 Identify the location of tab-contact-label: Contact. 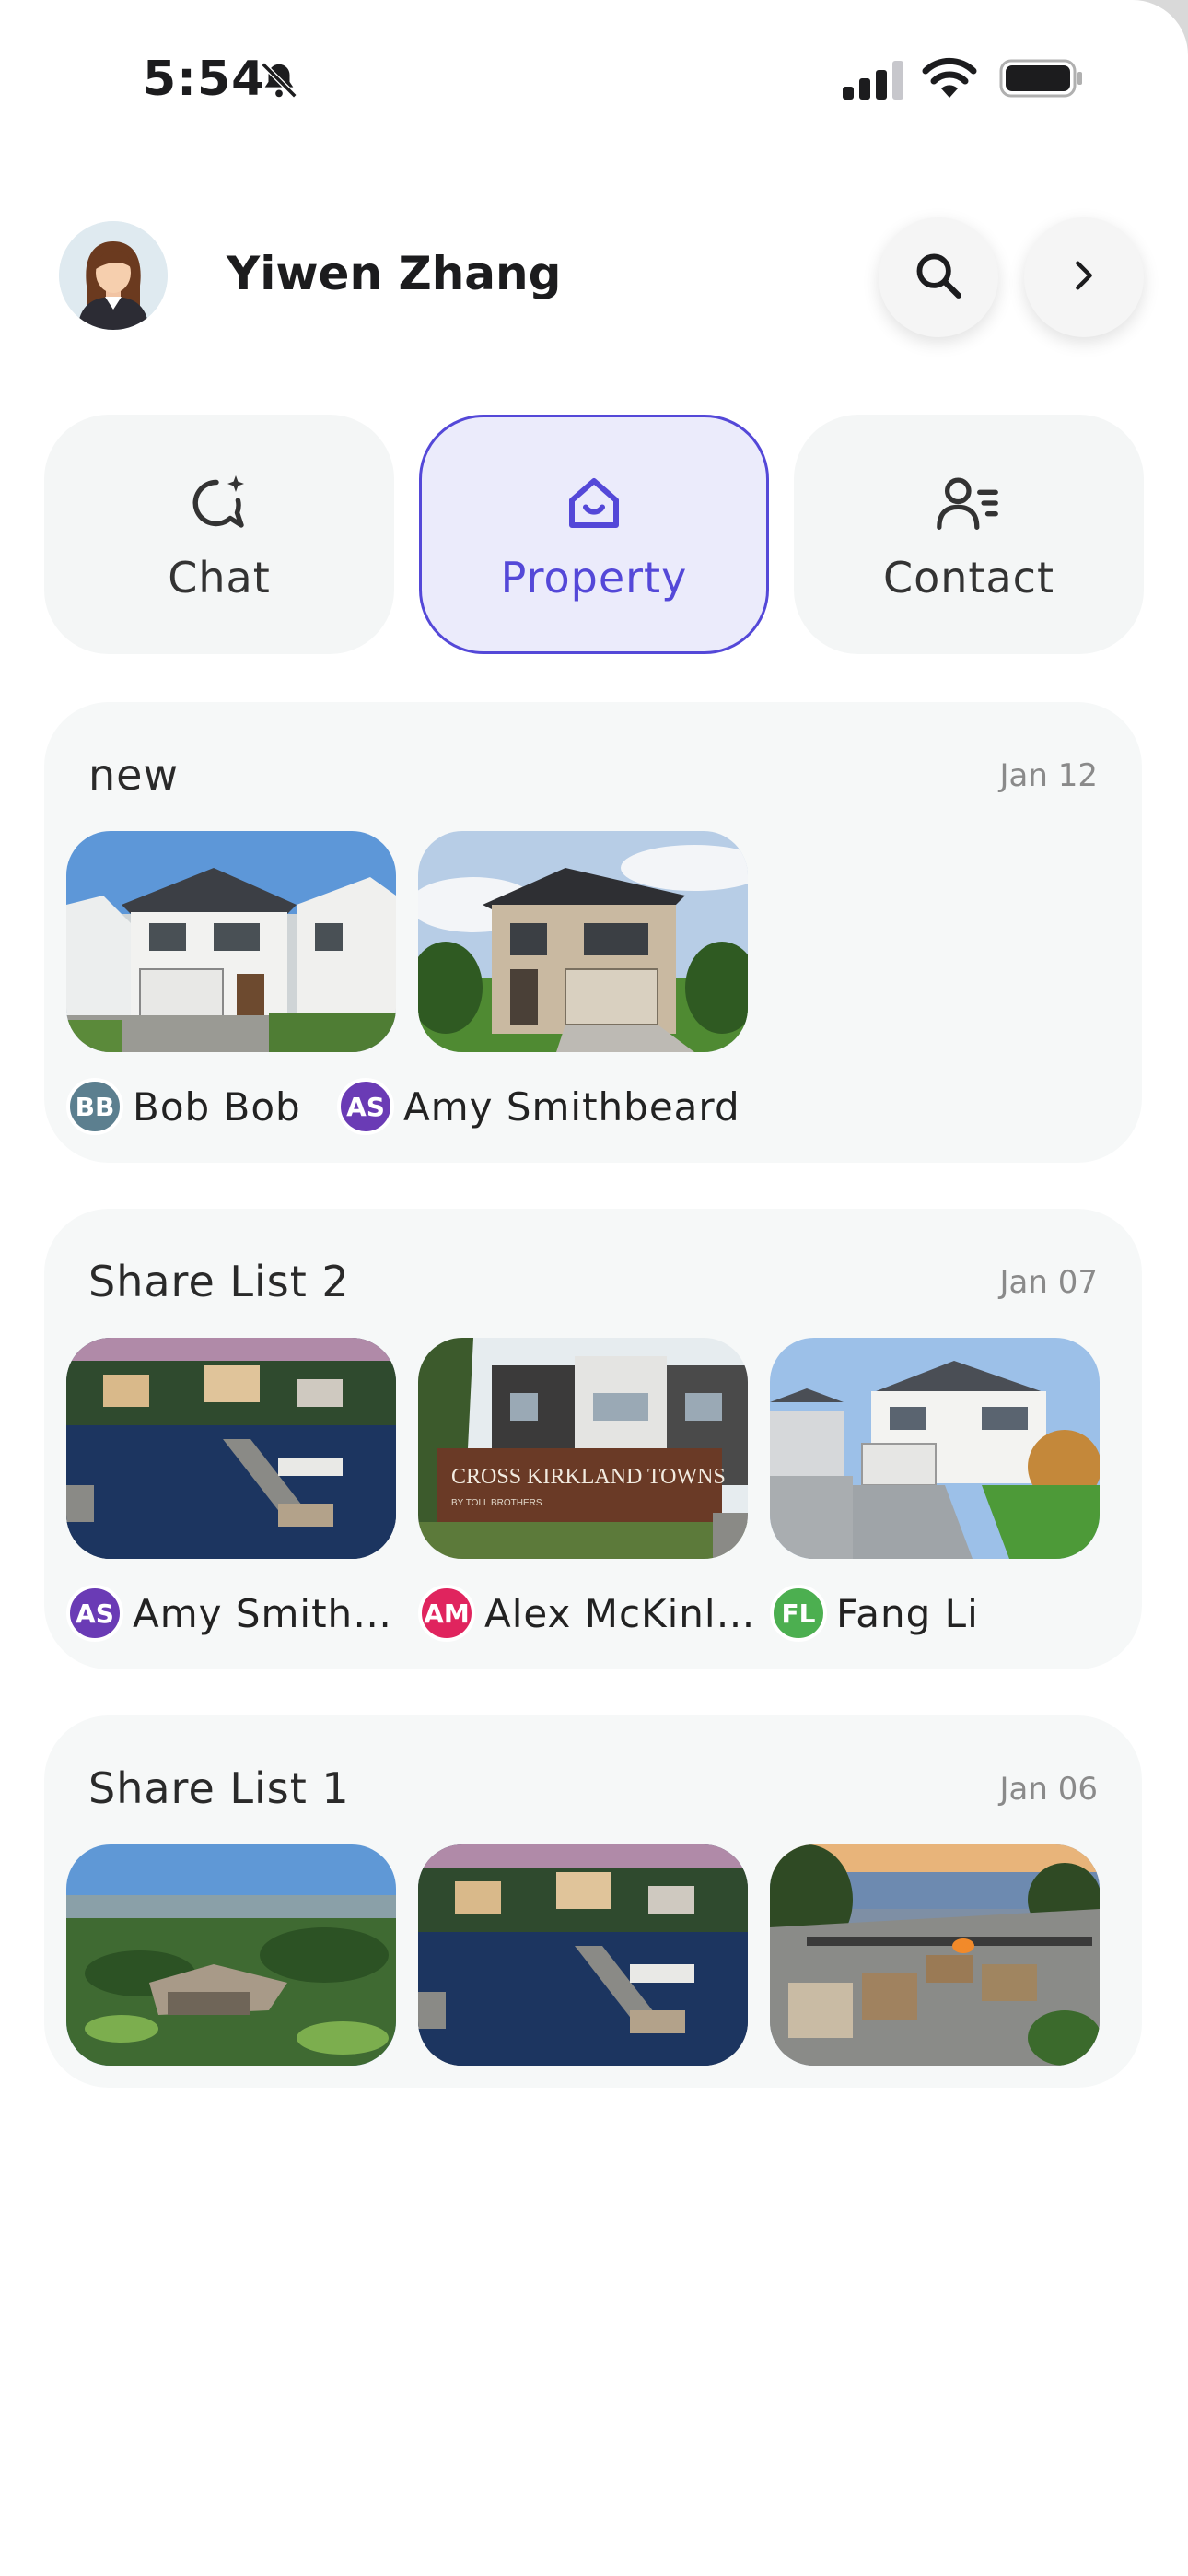
(968, 578).